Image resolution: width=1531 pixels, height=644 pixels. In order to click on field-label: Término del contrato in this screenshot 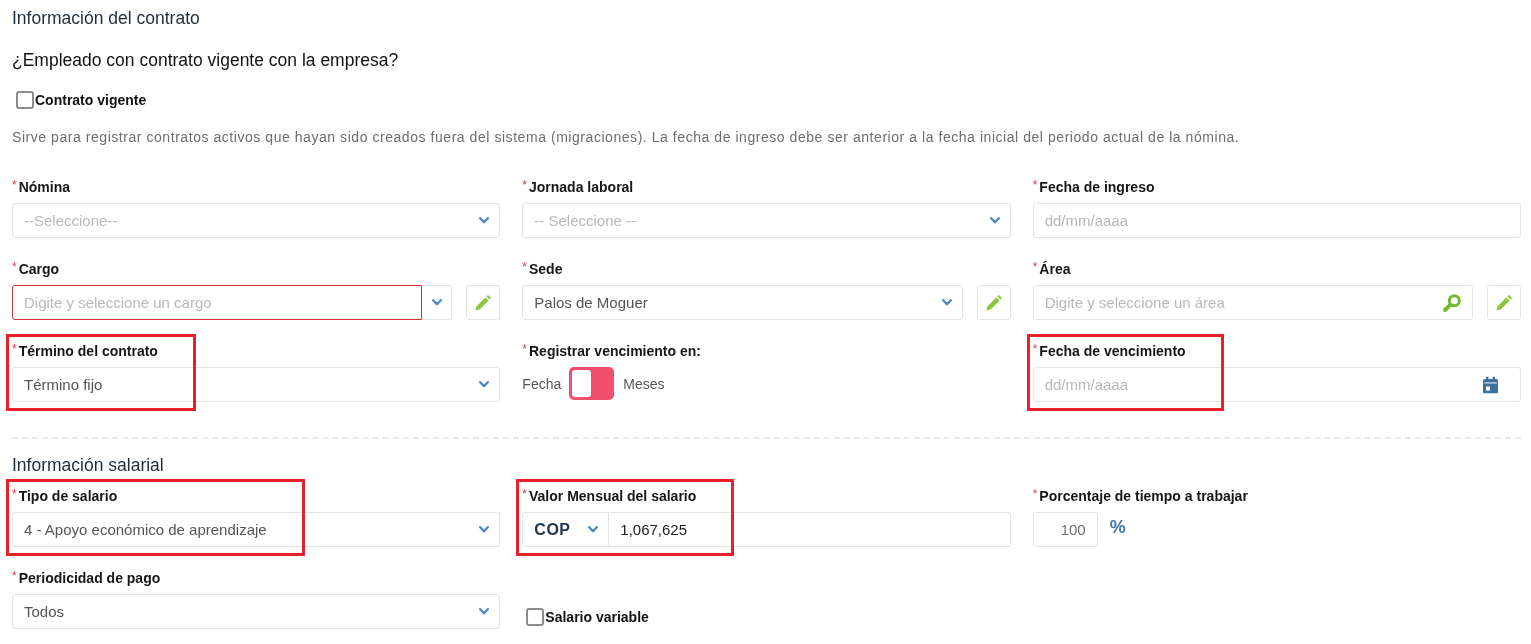, I will do `click(88, 351)`.